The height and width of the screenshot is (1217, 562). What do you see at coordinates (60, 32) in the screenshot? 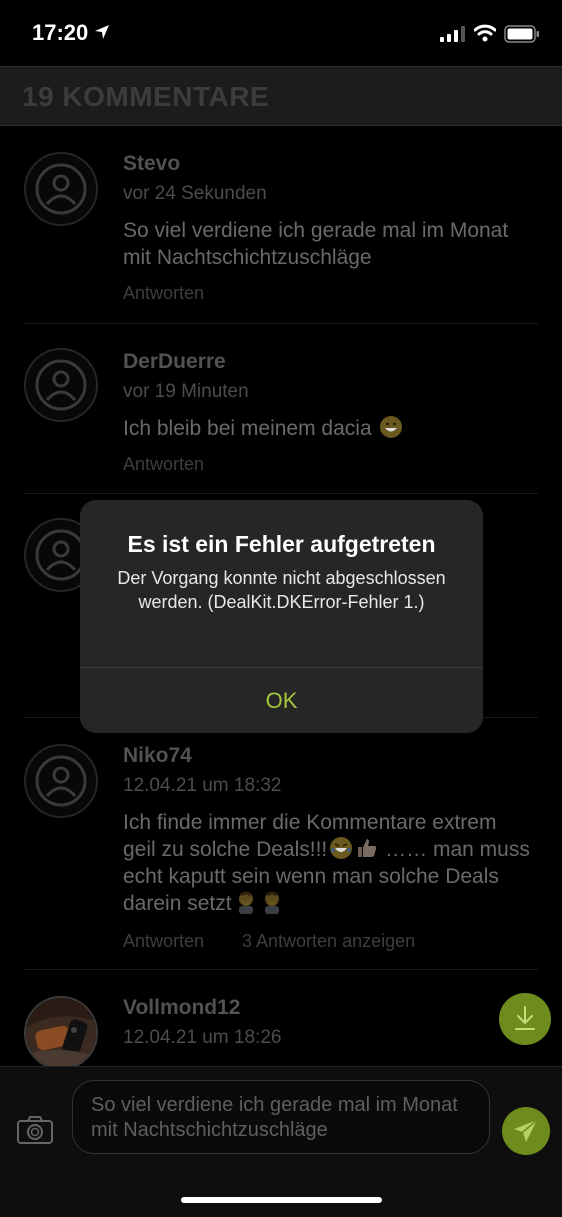
I see `status-time: 17:20` at bounding box center [60, 32].